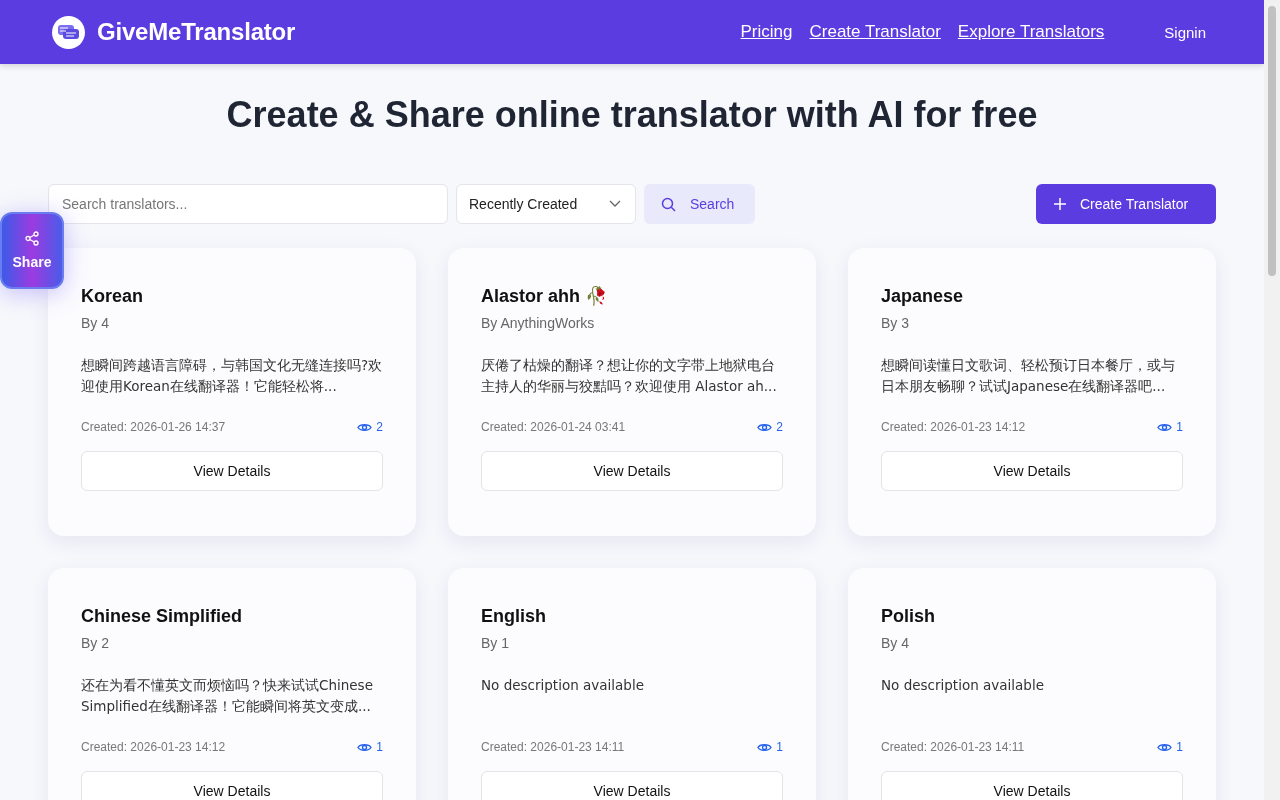 The height and width of the screenshot is (800, 1280). Describe the element at coordinates (162, 616) in the screenshot. I see `card-title: Chinese Simplified` at that location.